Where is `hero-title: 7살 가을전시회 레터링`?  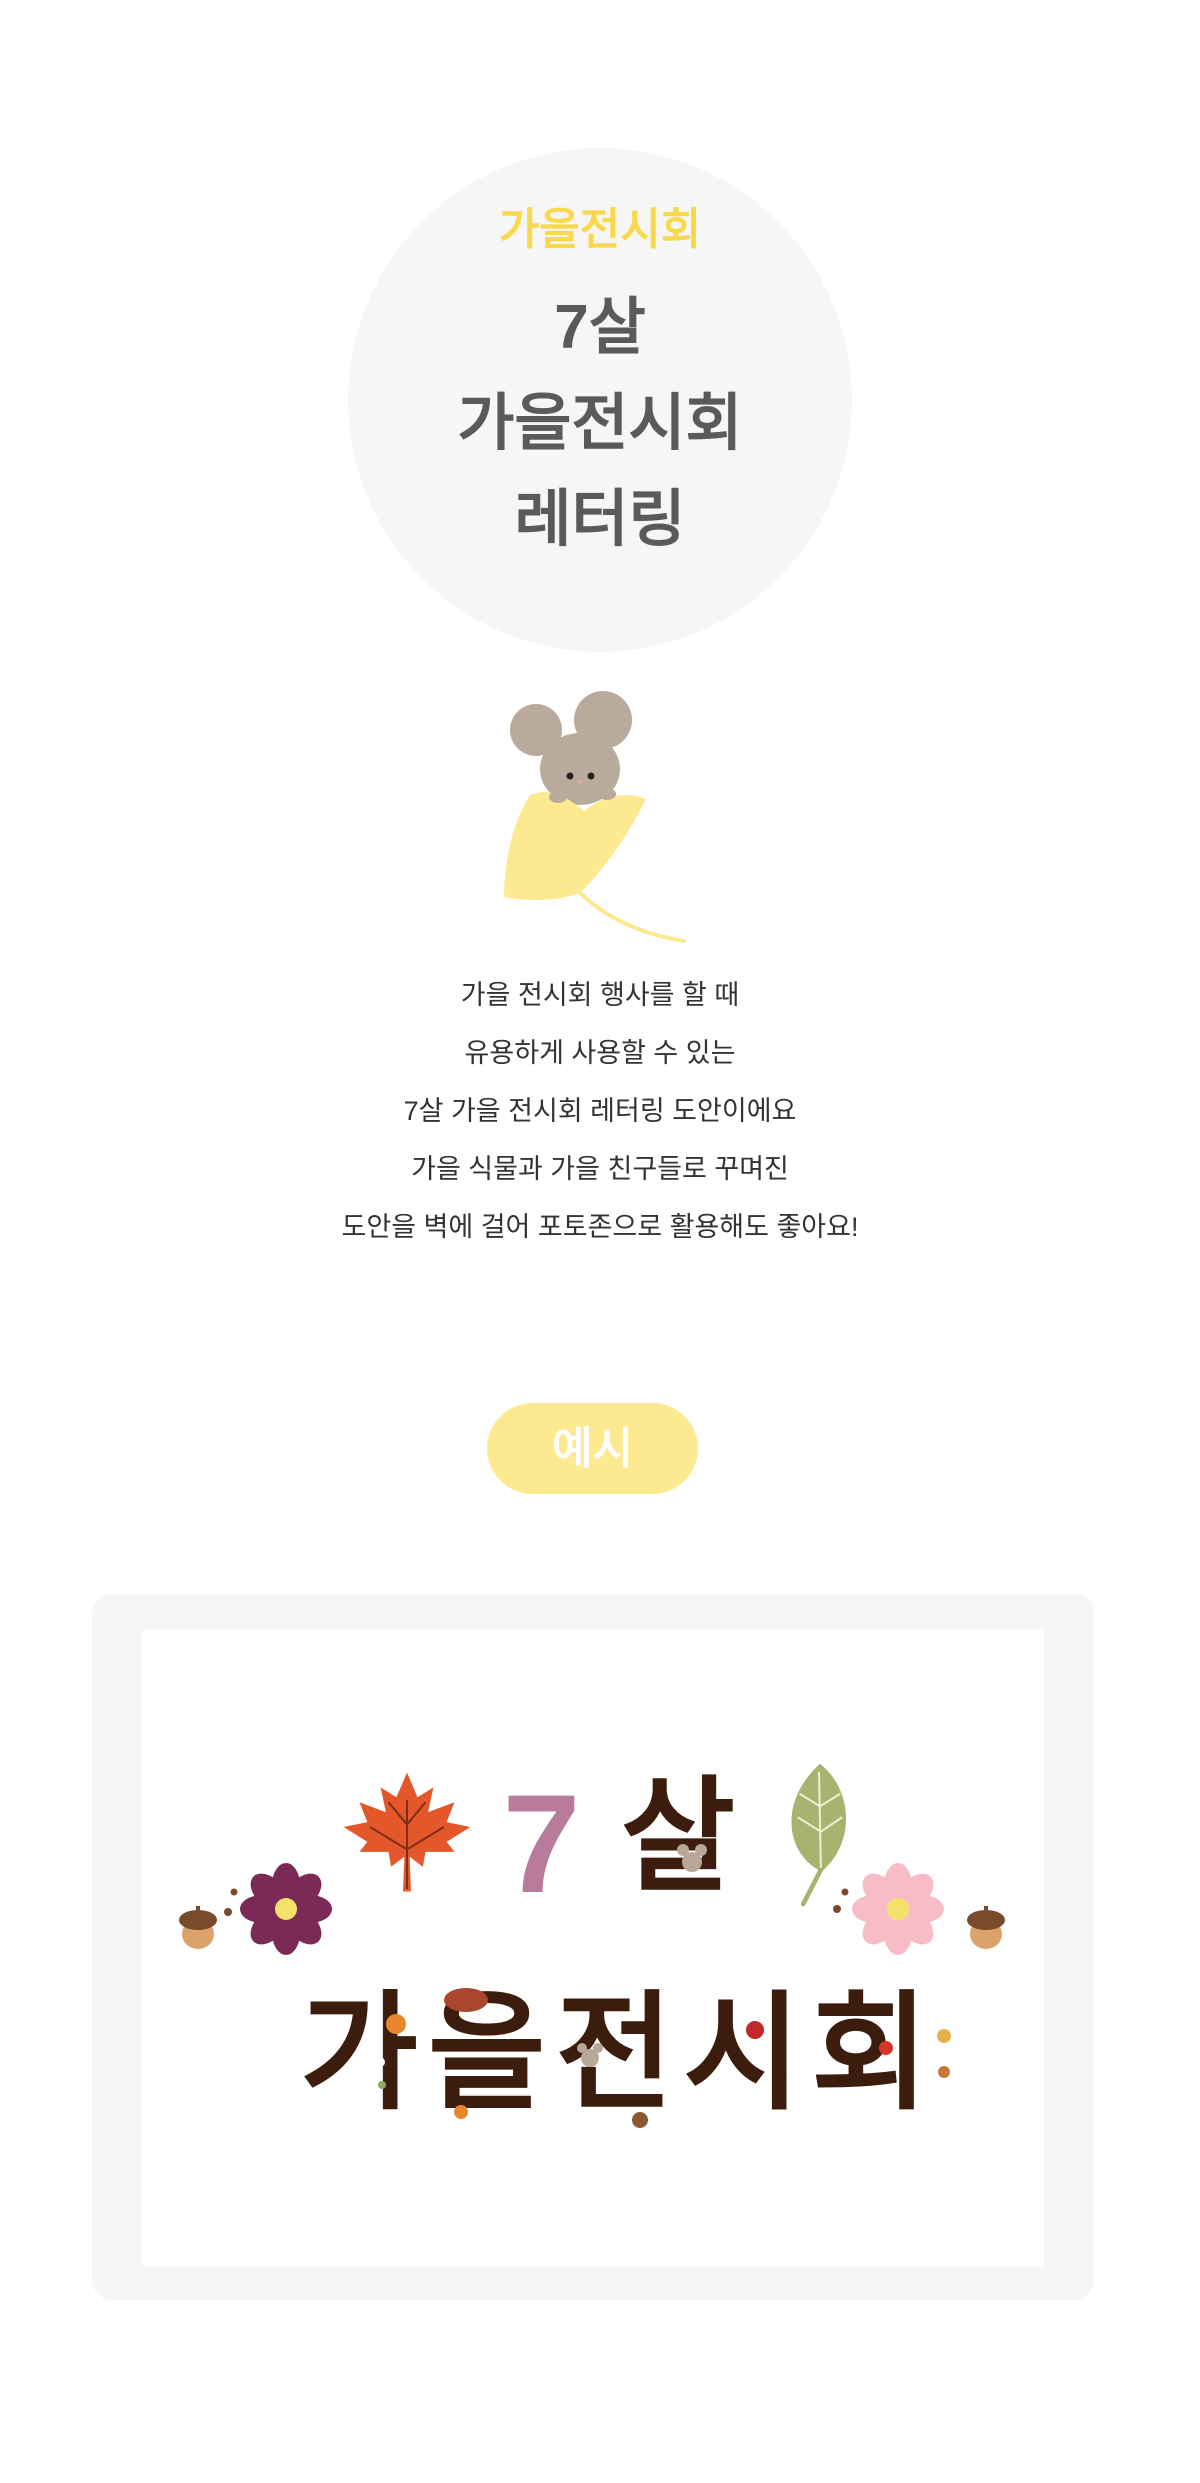
hero-title: 7살 가을전시회 레터링 is located at coordinates (600, 424).